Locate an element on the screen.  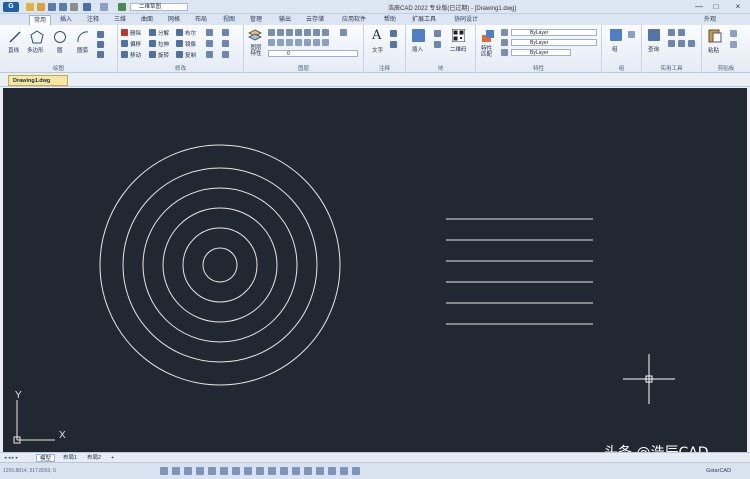
paste-icon is located at coordinates (715, 35).